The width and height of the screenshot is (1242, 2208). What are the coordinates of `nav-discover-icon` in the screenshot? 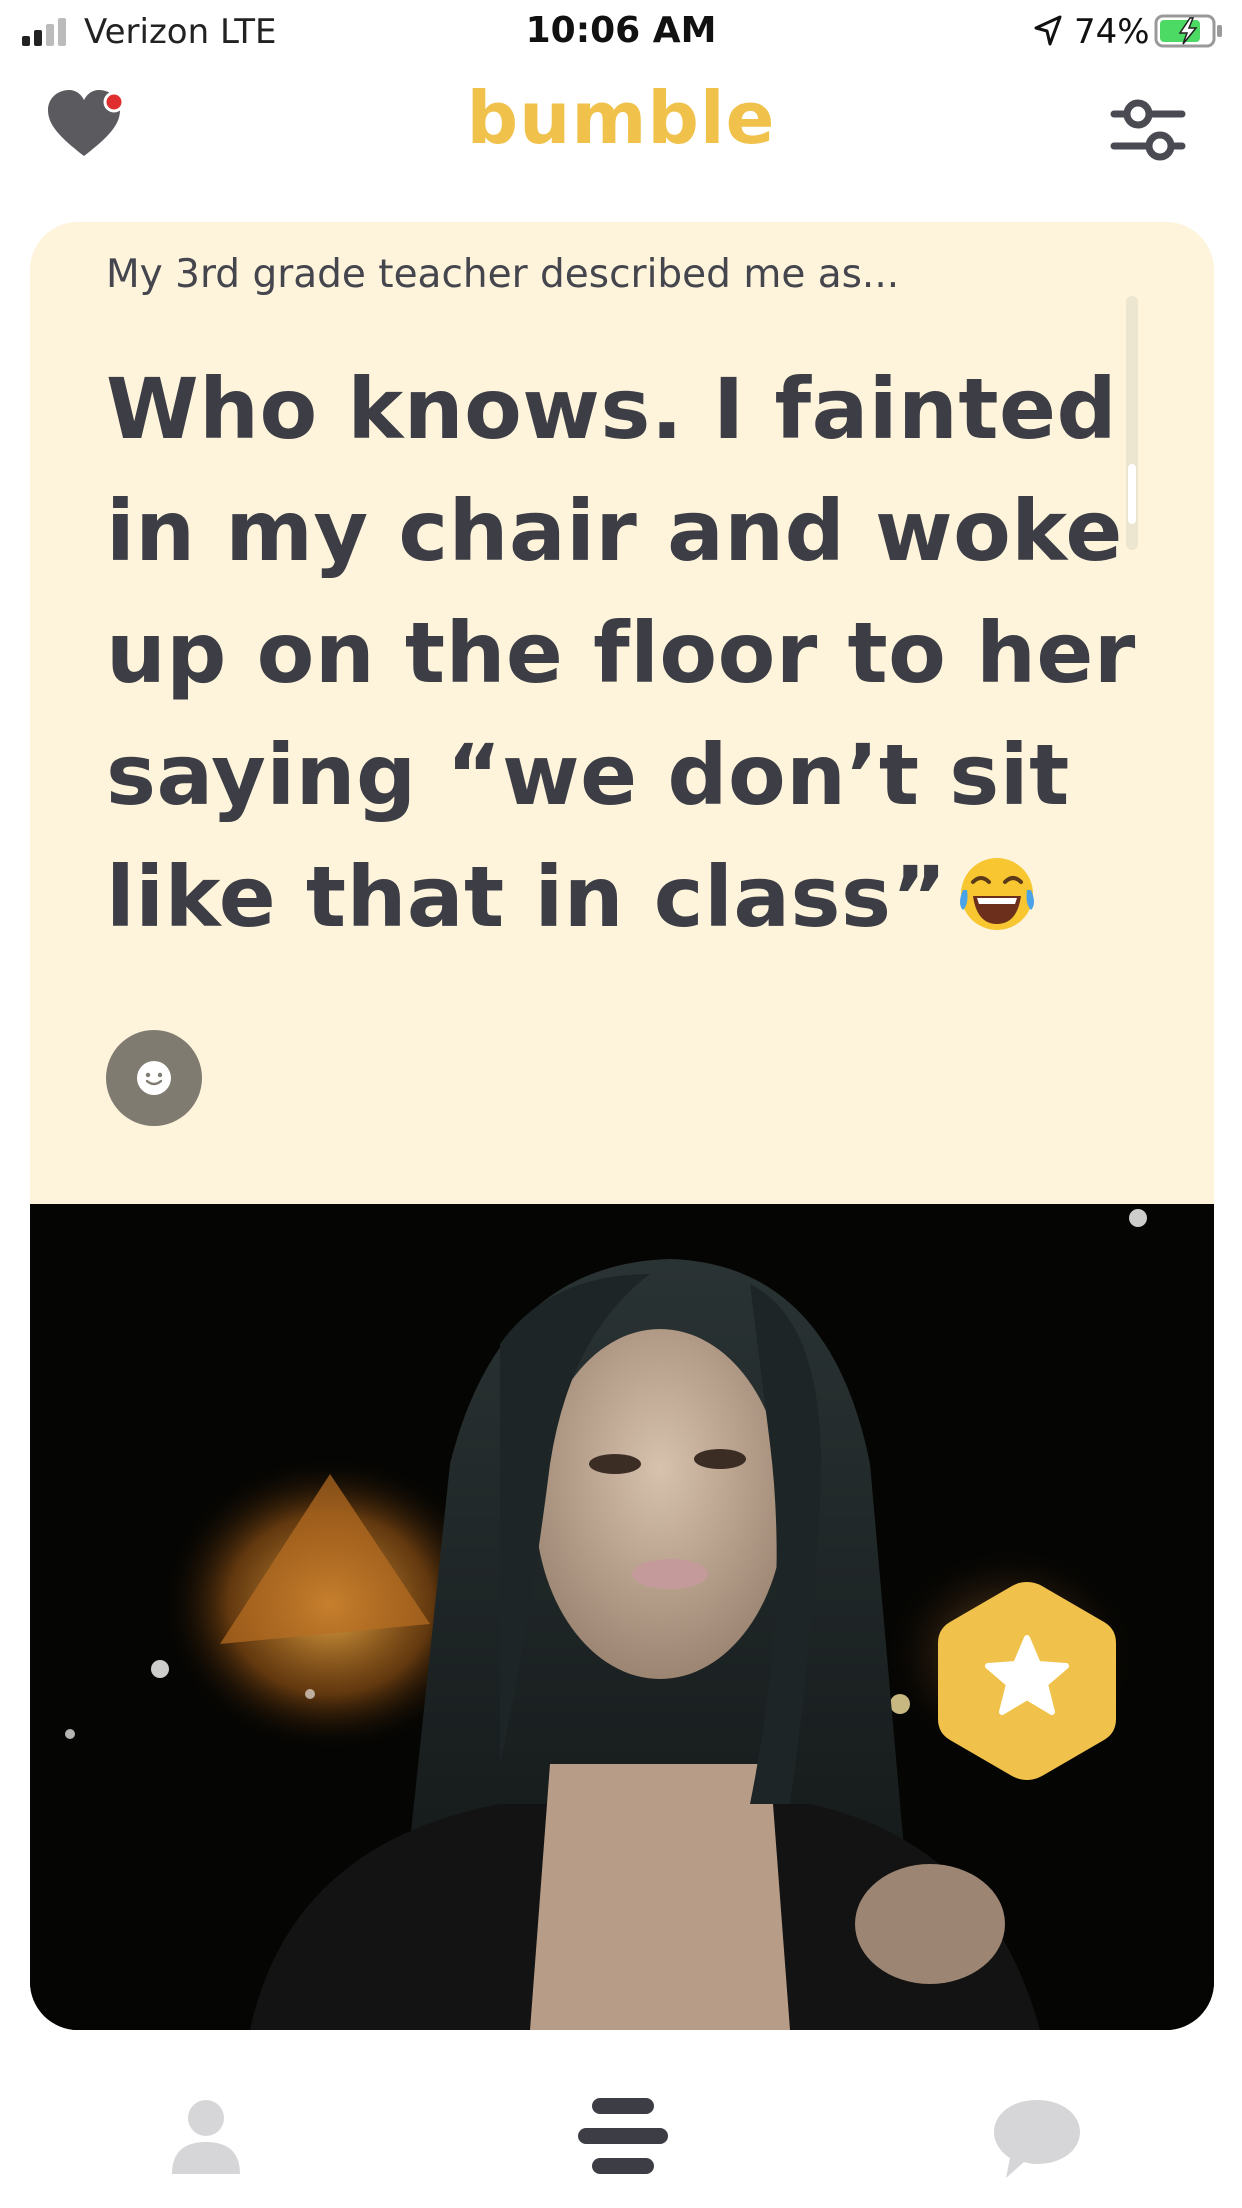 It's located at (623, 2136).